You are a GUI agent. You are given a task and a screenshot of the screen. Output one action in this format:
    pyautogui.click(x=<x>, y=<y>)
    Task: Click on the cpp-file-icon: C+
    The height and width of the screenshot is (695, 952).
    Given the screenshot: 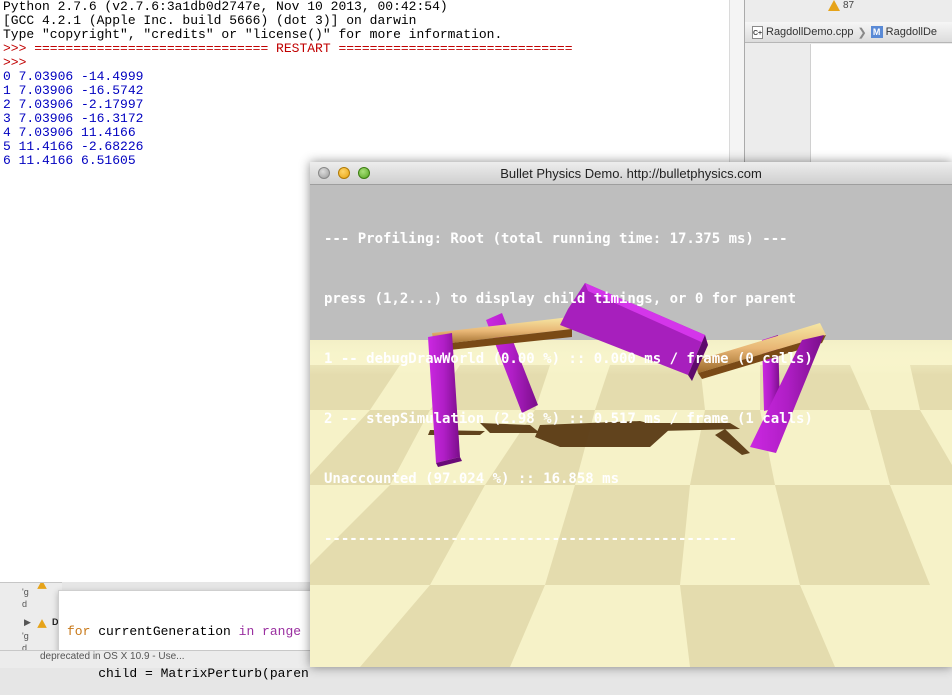 What is the action you would take?
    pyautogui.click(x=757, y=32)
    